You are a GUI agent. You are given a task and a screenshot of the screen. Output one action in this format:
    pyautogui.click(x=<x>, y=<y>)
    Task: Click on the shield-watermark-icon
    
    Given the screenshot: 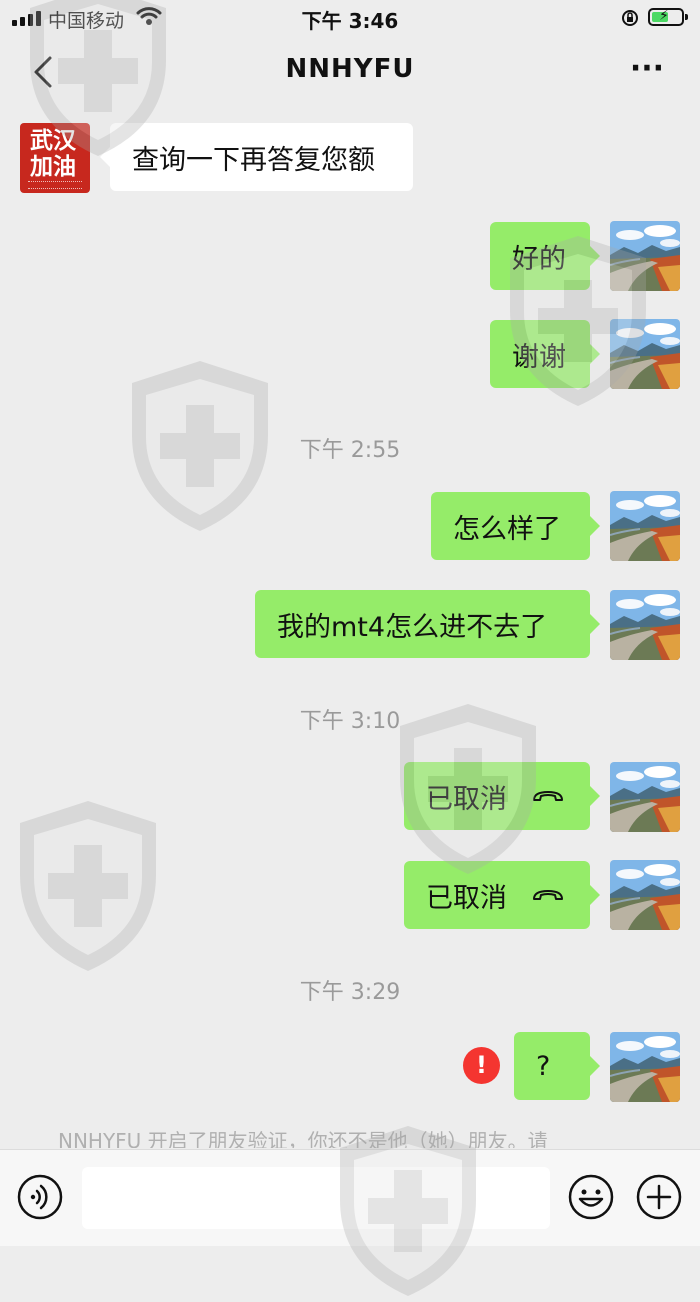 What is the action you would take?
    pyautogui.click(x=88, y=886)
    